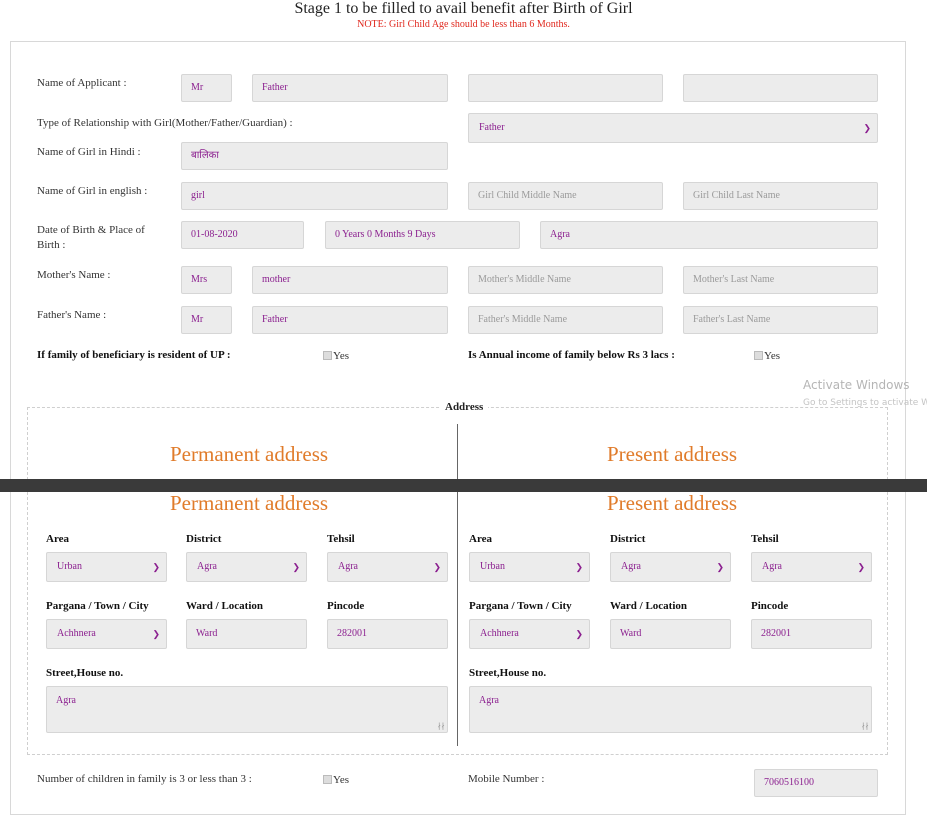  I want to click on pres-pincode-label: Pincode, so click(770, 606).